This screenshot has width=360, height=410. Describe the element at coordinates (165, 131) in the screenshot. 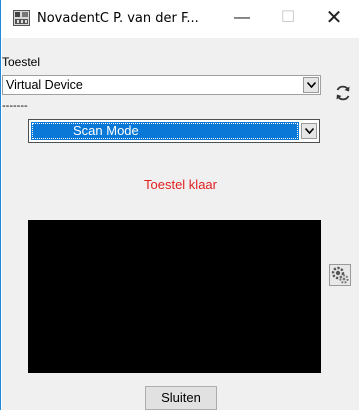

I see `mode-select-value: Scan Mode` at that location.